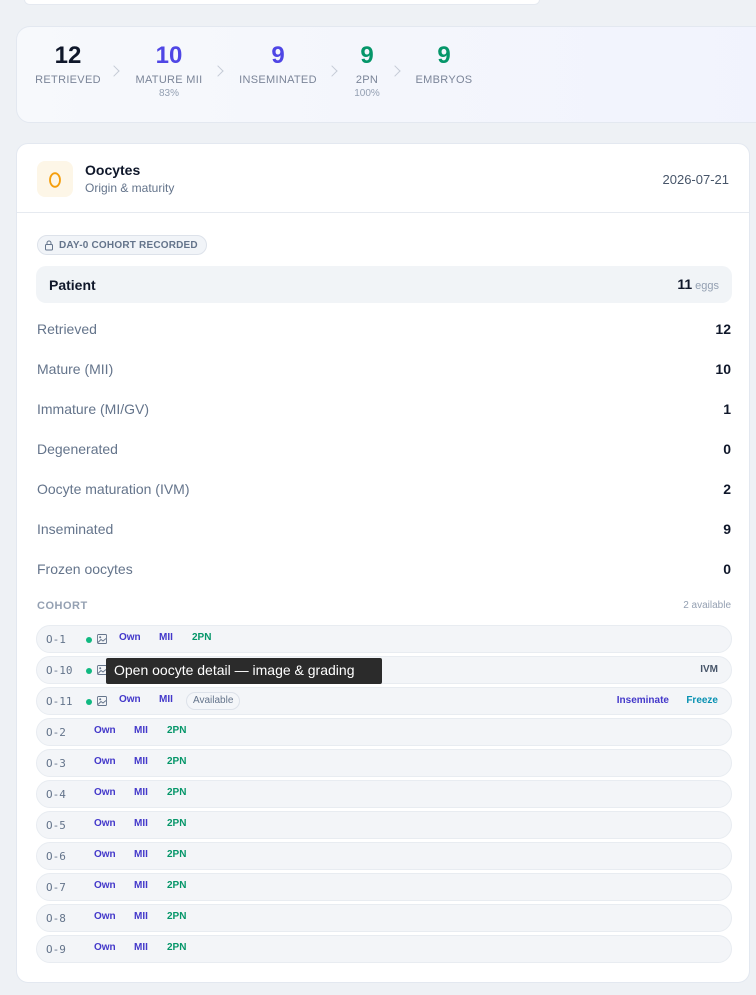 The image size is (756, 995). Describe the element at coordinates (384, 825) in the screenshot. I see `cohort-row-o-5: O-5 Own MII 2PN` at that location.